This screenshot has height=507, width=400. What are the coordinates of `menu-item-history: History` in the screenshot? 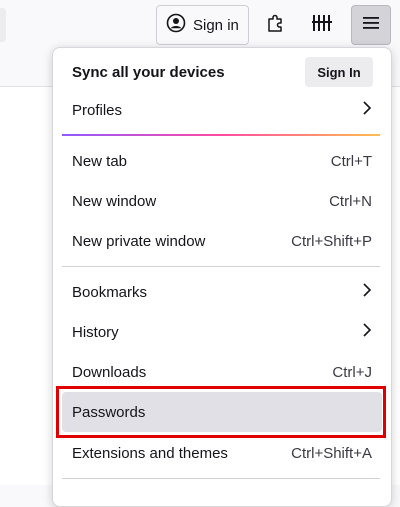 It's located at (222, 332).